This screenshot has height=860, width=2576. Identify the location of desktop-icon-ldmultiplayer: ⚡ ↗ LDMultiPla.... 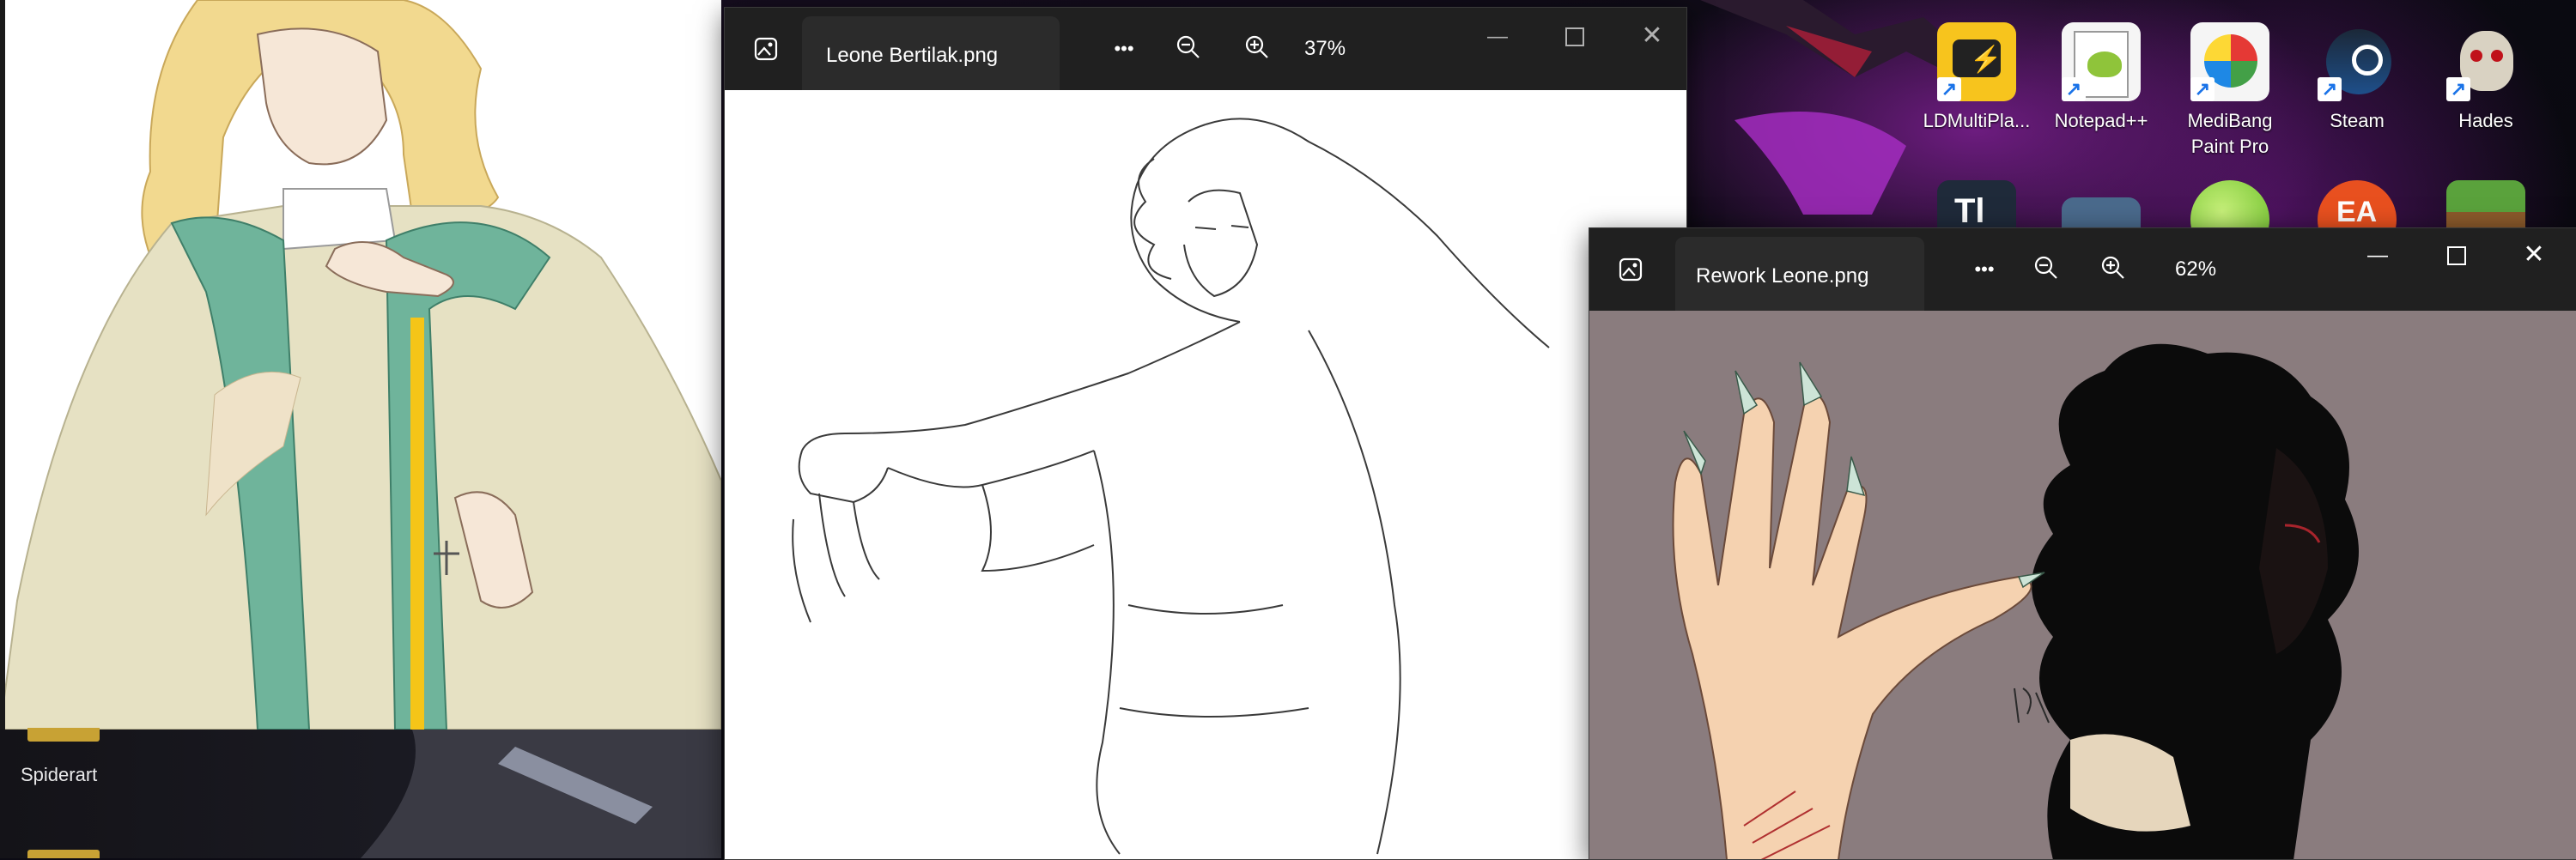
(1976, 78).